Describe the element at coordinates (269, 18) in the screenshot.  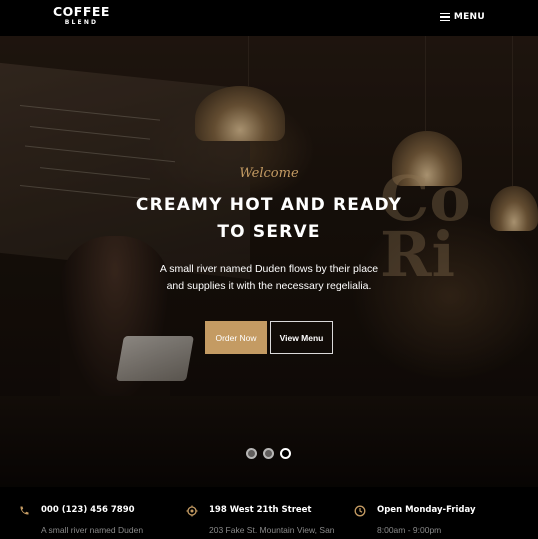
I see `navbar: COFFEE BLEND MENU` at that location.